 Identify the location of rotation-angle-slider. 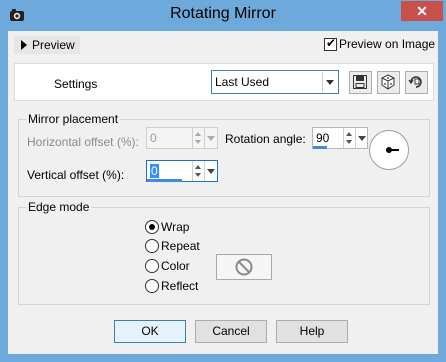
(320, 147).